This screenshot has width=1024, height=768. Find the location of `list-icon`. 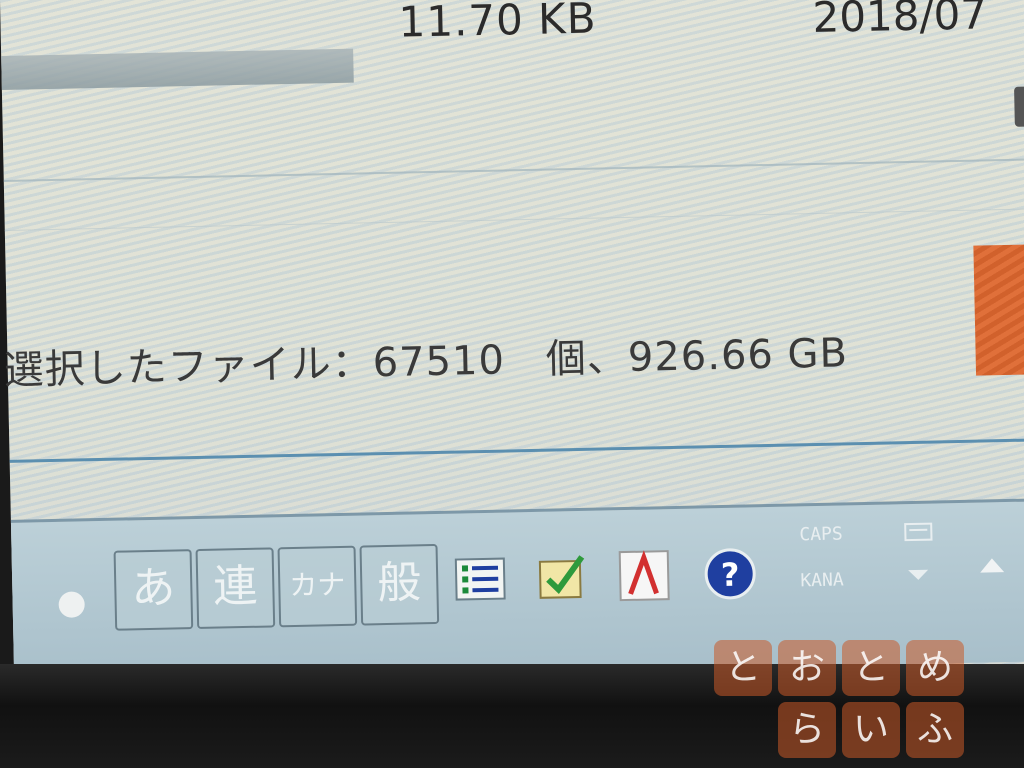

list-icon is located at coordinates (480, 578).